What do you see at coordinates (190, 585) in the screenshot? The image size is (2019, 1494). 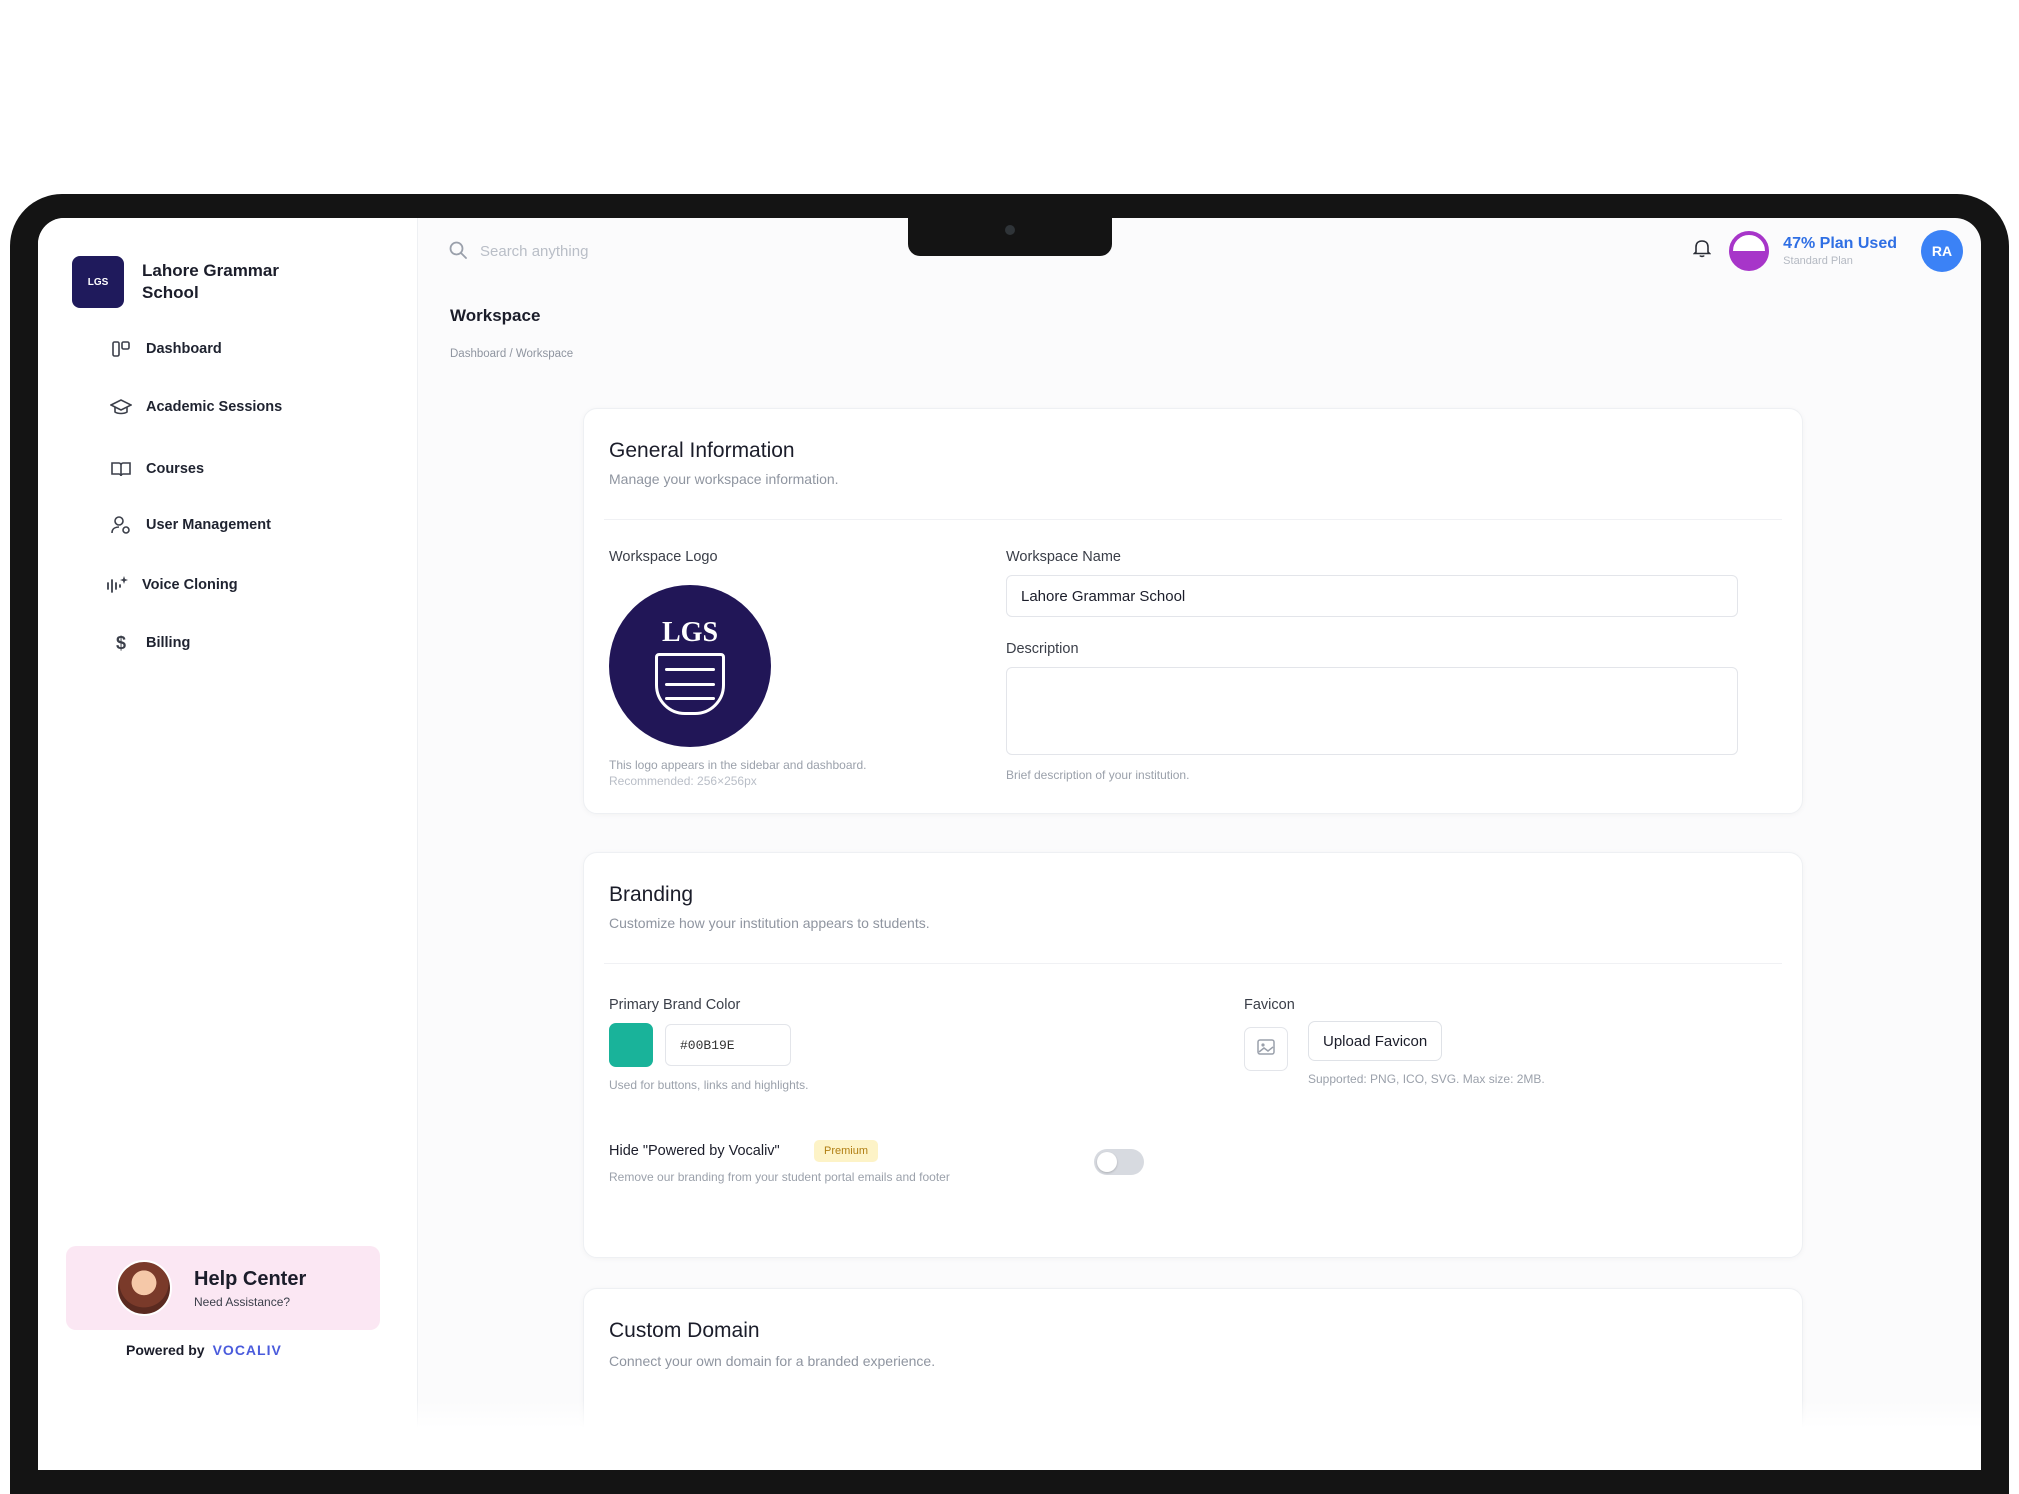 I see `sidebar-item-label: Voice Cloning` at bounding box center [190, 585].